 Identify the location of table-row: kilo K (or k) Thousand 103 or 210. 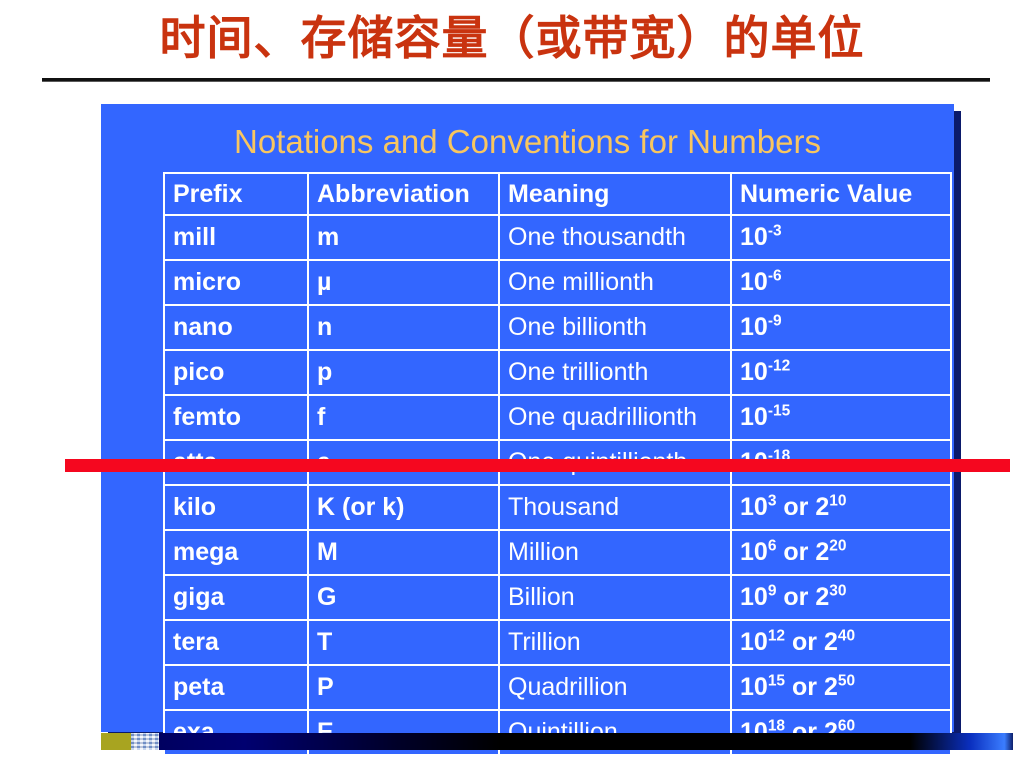
(557, 507).